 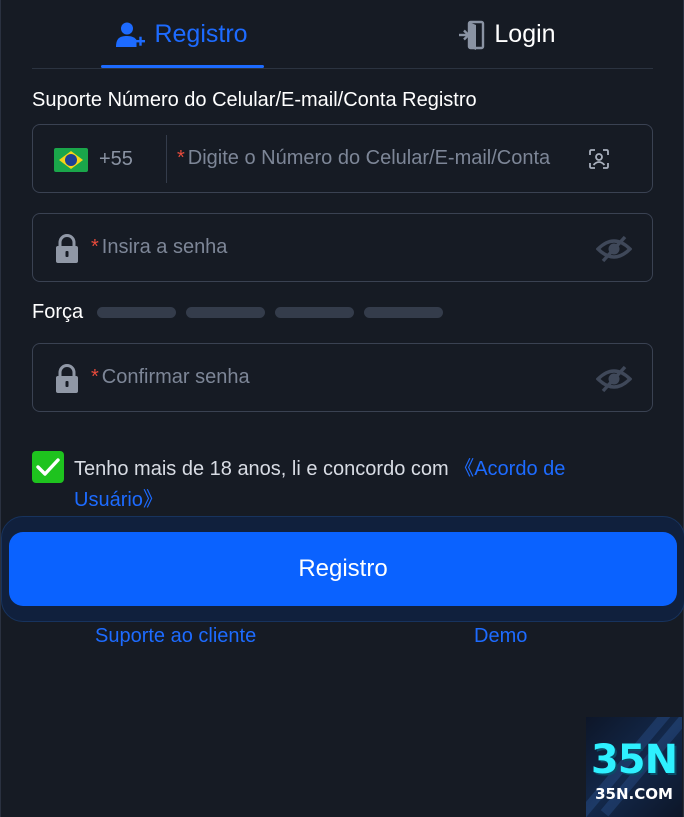 I want to click on door-enter-icon, so click(x=472, y=35).